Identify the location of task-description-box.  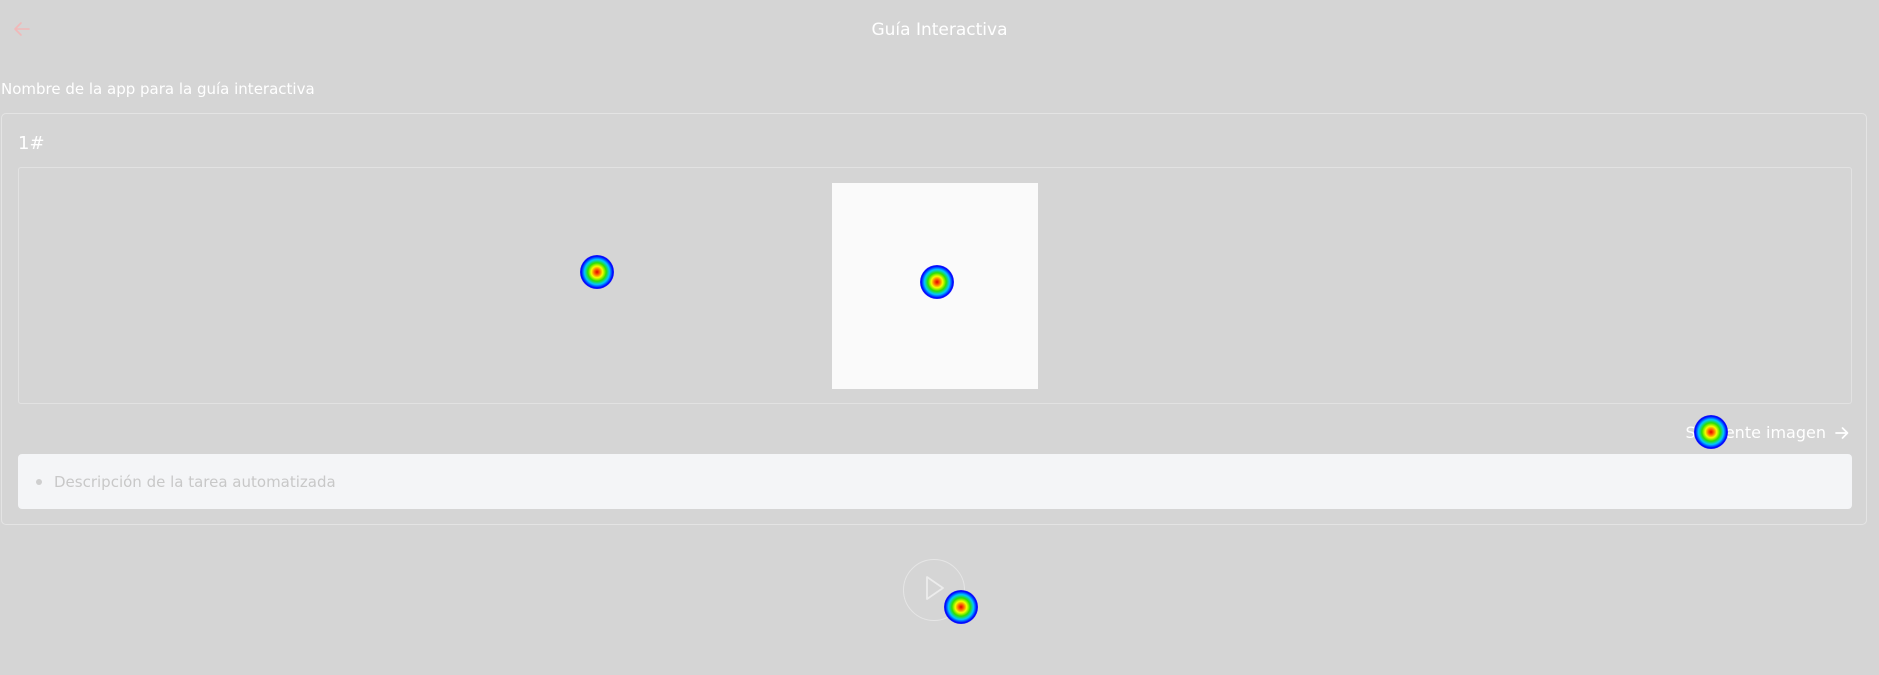
(935, 481).